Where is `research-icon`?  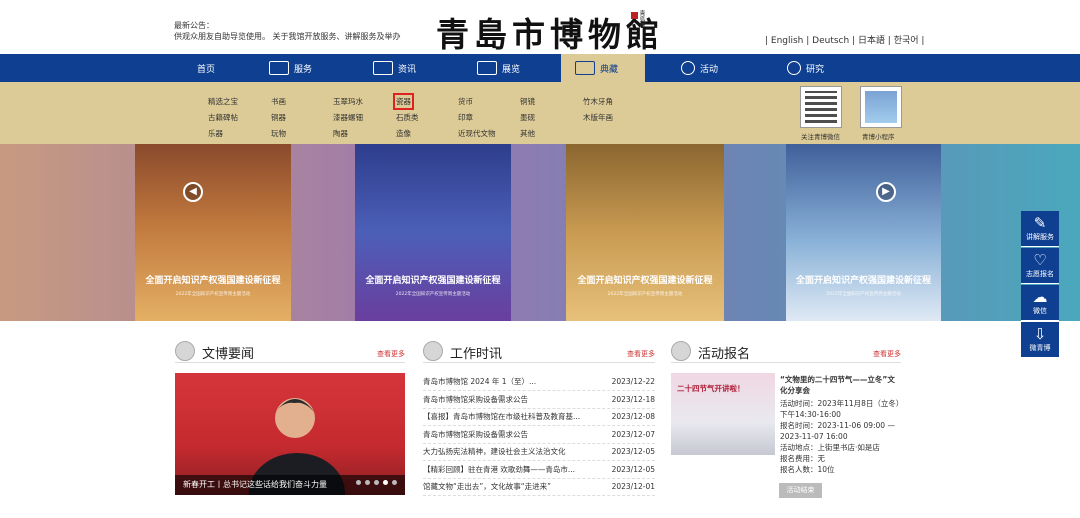
research-icon is located at coordinates (794, 68).